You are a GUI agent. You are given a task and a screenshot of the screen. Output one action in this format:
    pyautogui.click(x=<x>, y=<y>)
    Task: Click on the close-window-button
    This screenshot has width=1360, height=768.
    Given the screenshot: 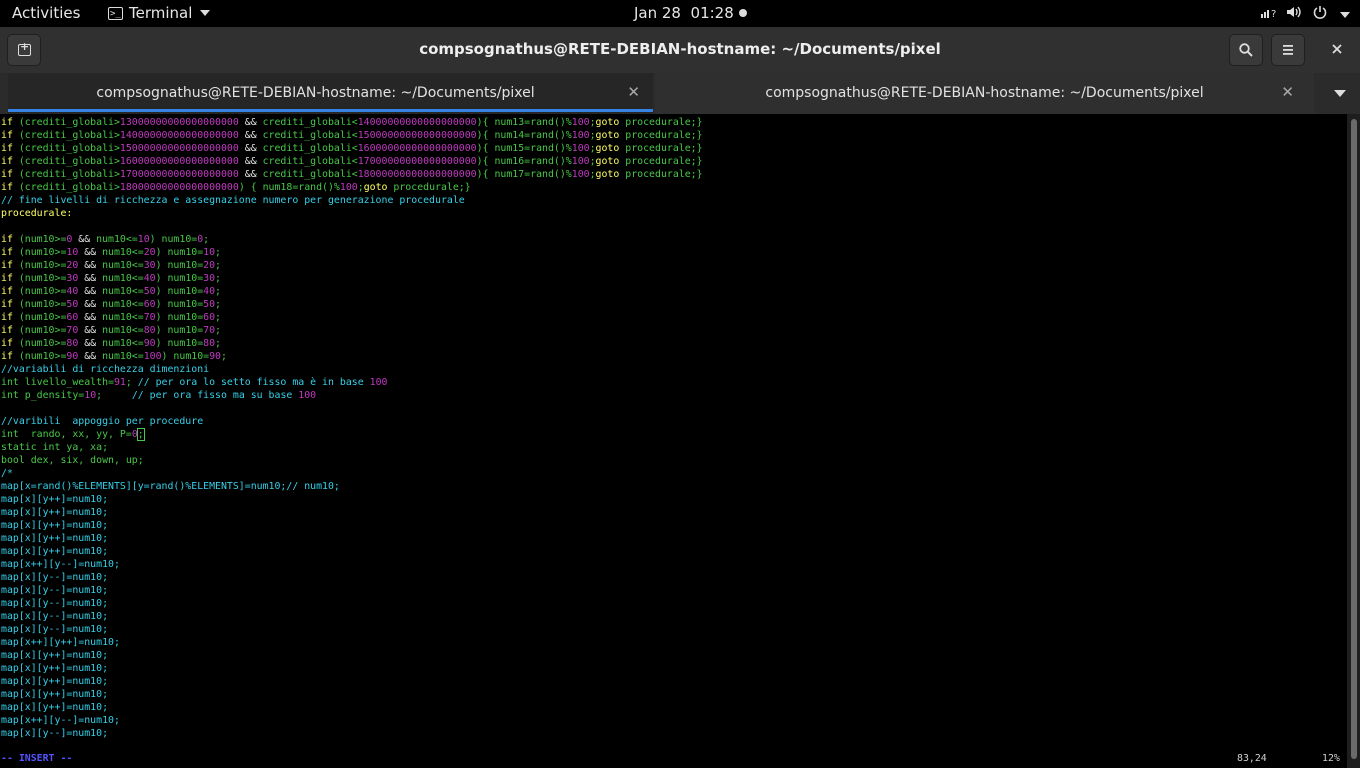 What is the action you would take?
    pyautogui.click(x=1337, y=50)
    